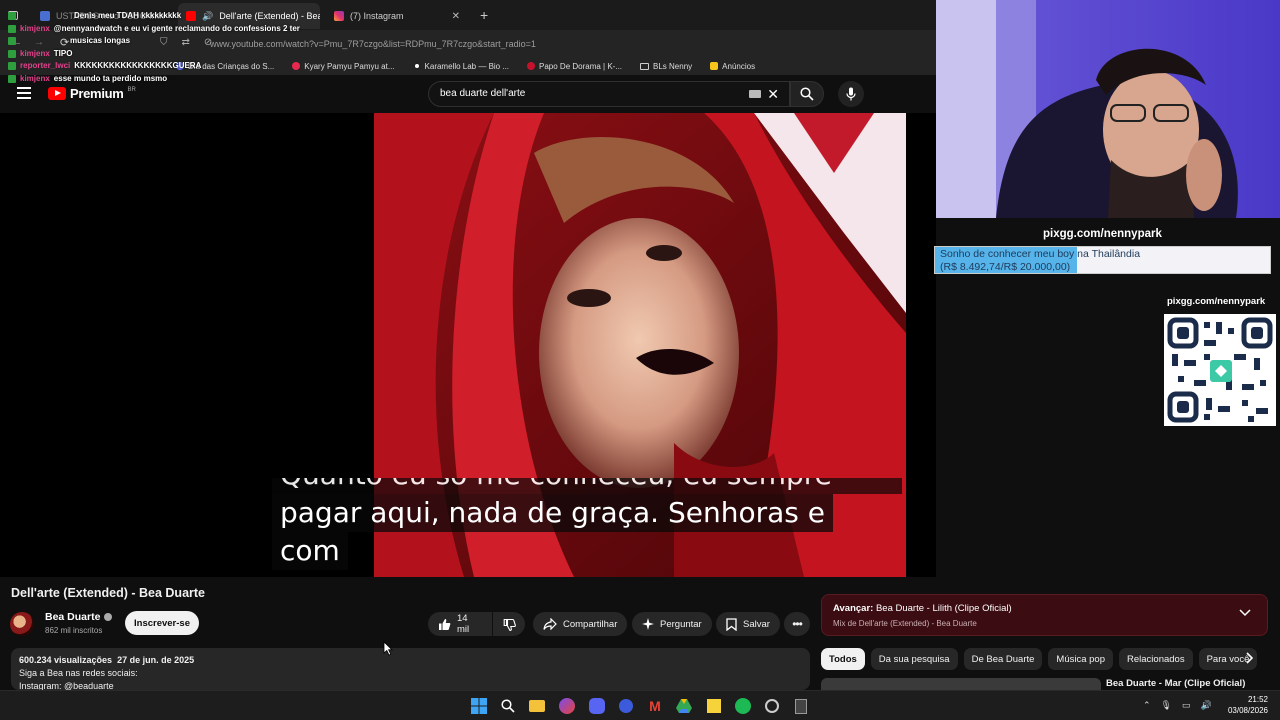 This screenshot has width=1280, height=720. Describe the element at coordinates (626, 706) in the screenshot. I see `app-blue-icon` at that location.